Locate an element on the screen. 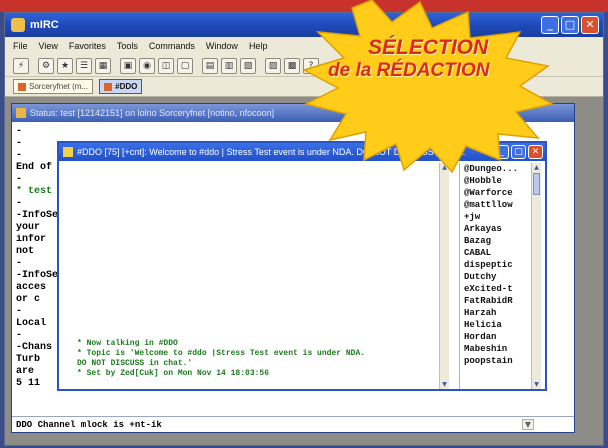 The image size is (608, 448). nick-item: FatRabidR is located at coordinates (495, 301).